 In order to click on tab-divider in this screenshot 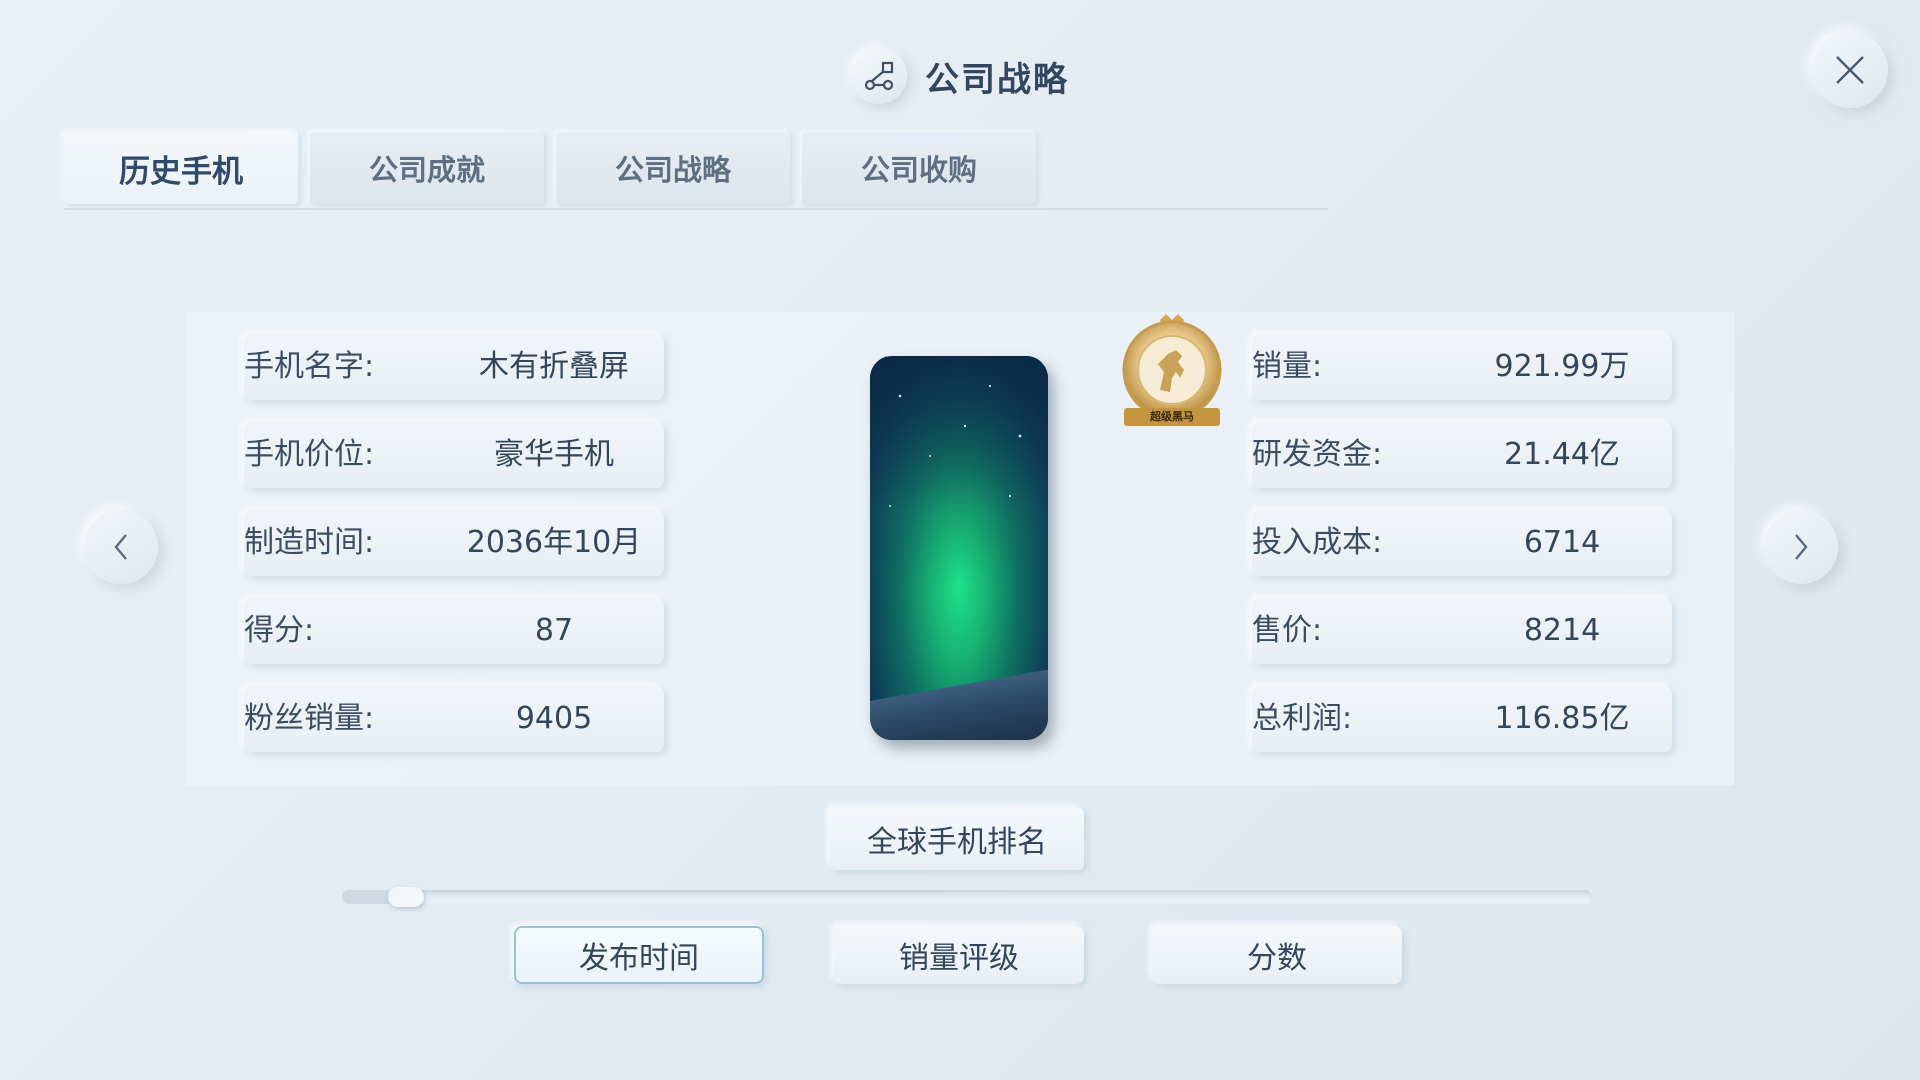, I will do `click(696, 209)`.